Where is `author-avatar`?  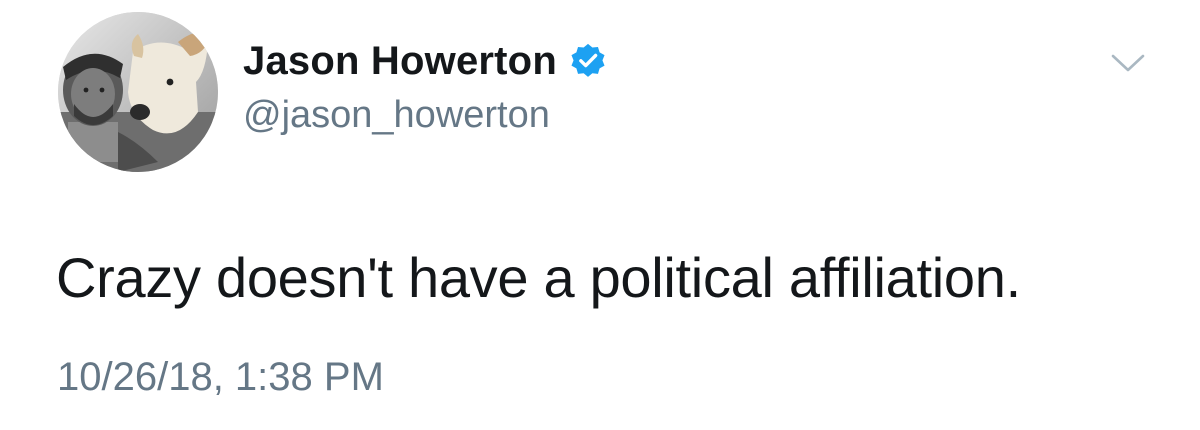 author-avatar is located at coordinates (138, 92).